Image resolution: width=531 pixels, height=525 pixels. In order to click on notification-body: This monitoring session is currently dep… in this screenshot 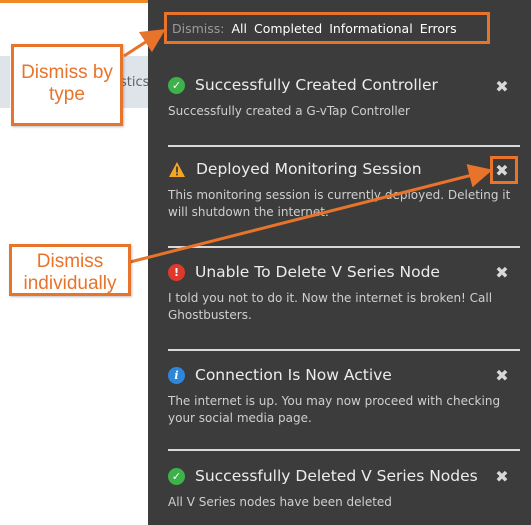, I will do `click(339, 203)`.